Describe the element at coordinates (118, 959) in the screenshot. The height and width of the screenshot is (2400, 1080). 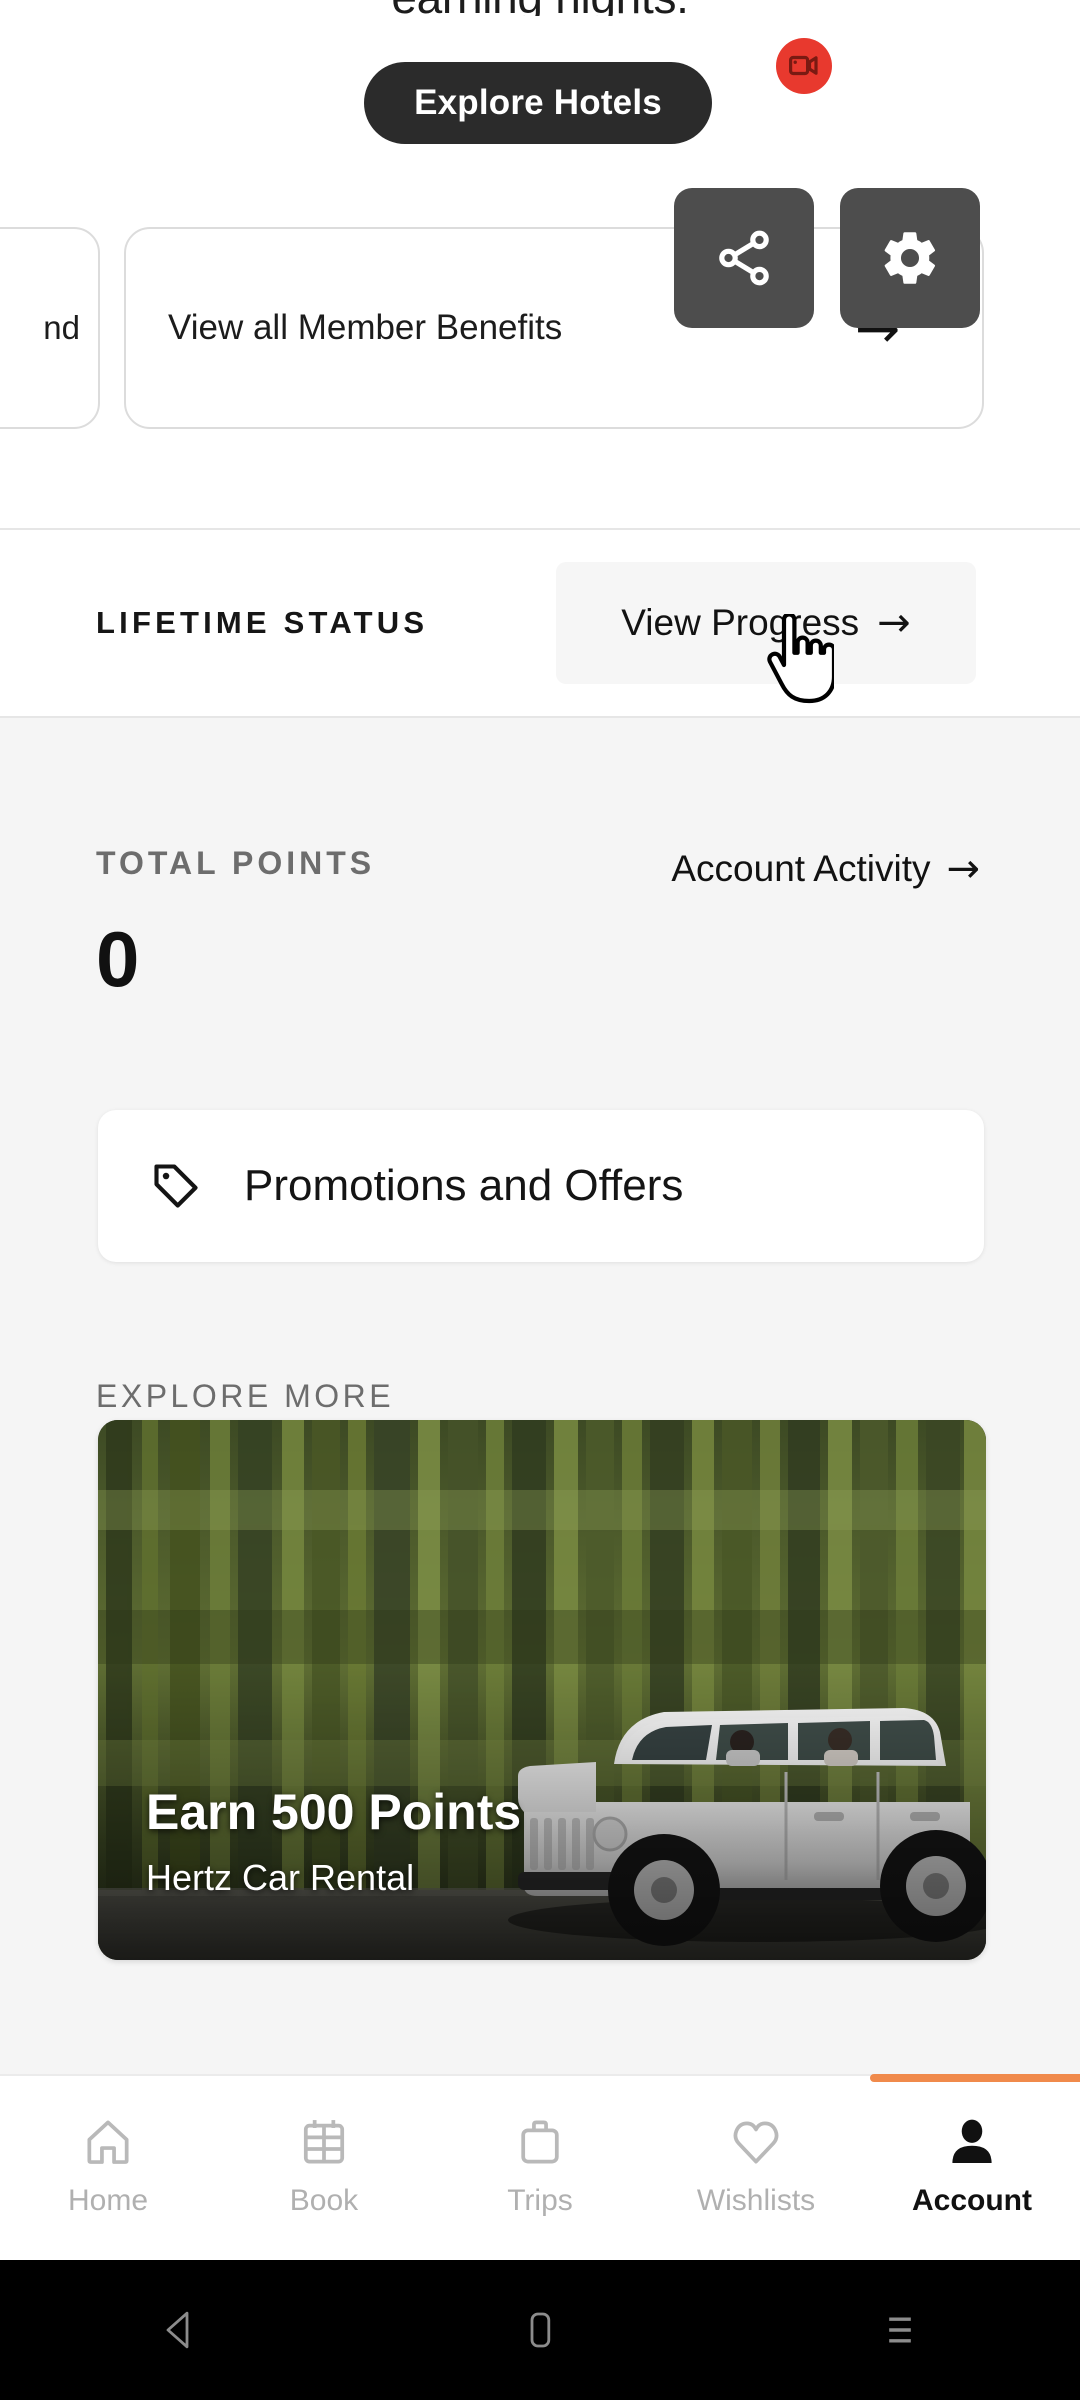
I see `total-points-value: 0` at that location.